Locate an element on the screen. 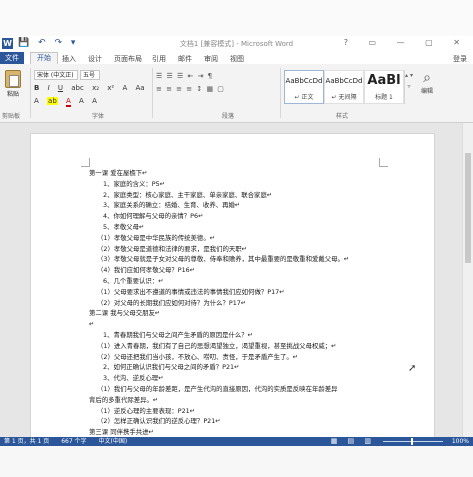 This screenshot has width=473, height=477. editing-label: 编辑 is located at coordinates (426, 91).